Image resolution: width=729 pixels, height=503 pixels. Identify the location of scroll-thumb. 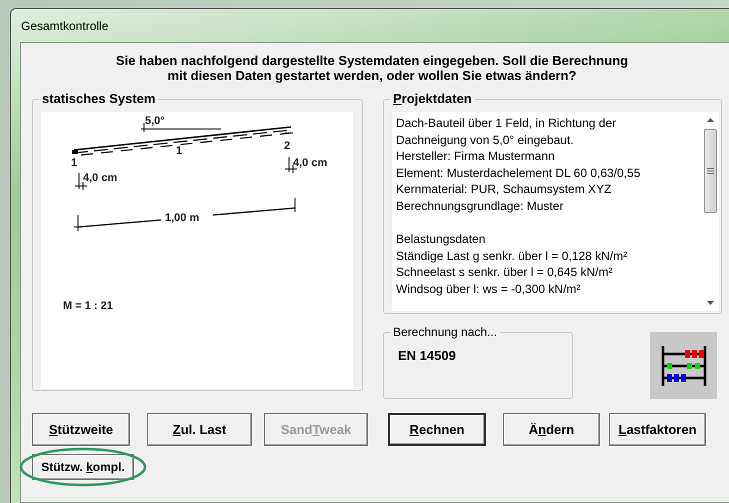
(710, 171).